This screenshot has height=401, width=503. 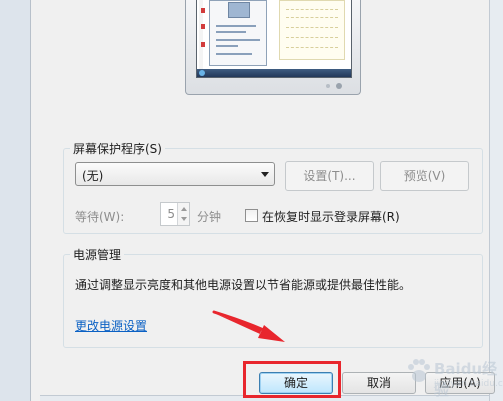 I want to click on wait-label: 等待(W):, so click(x=100, y=217).